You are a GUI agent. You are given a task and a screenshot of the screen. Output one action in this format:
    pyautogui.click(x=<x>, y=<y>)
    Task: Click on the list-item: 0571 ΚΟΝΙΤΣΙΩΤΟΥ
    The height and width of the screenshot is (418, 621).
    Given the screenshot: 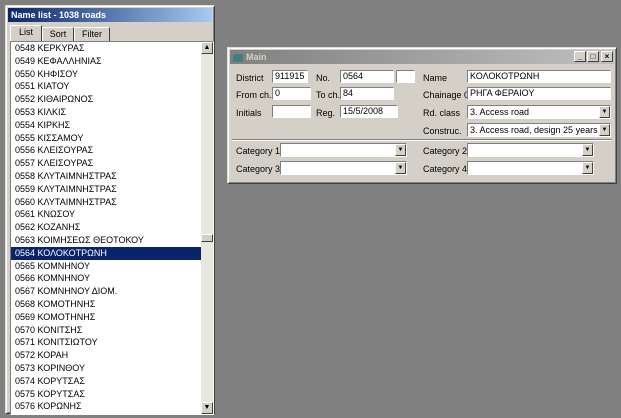 What is the action you would take?
    pyautogui.click(x=106, y=342)
    